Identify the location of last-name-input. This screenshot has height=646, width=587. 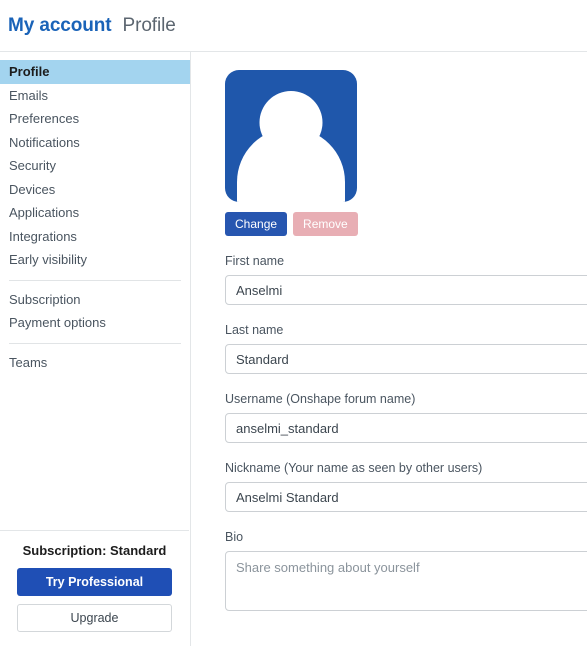
(406, 359).